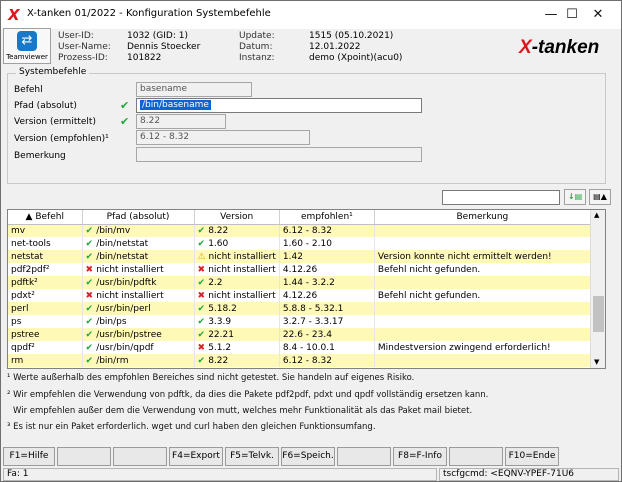  Describe the element at coordinates (327, 217) in the screenshot. I see `column-header-empfohlen: empfohlen¹` at that location.